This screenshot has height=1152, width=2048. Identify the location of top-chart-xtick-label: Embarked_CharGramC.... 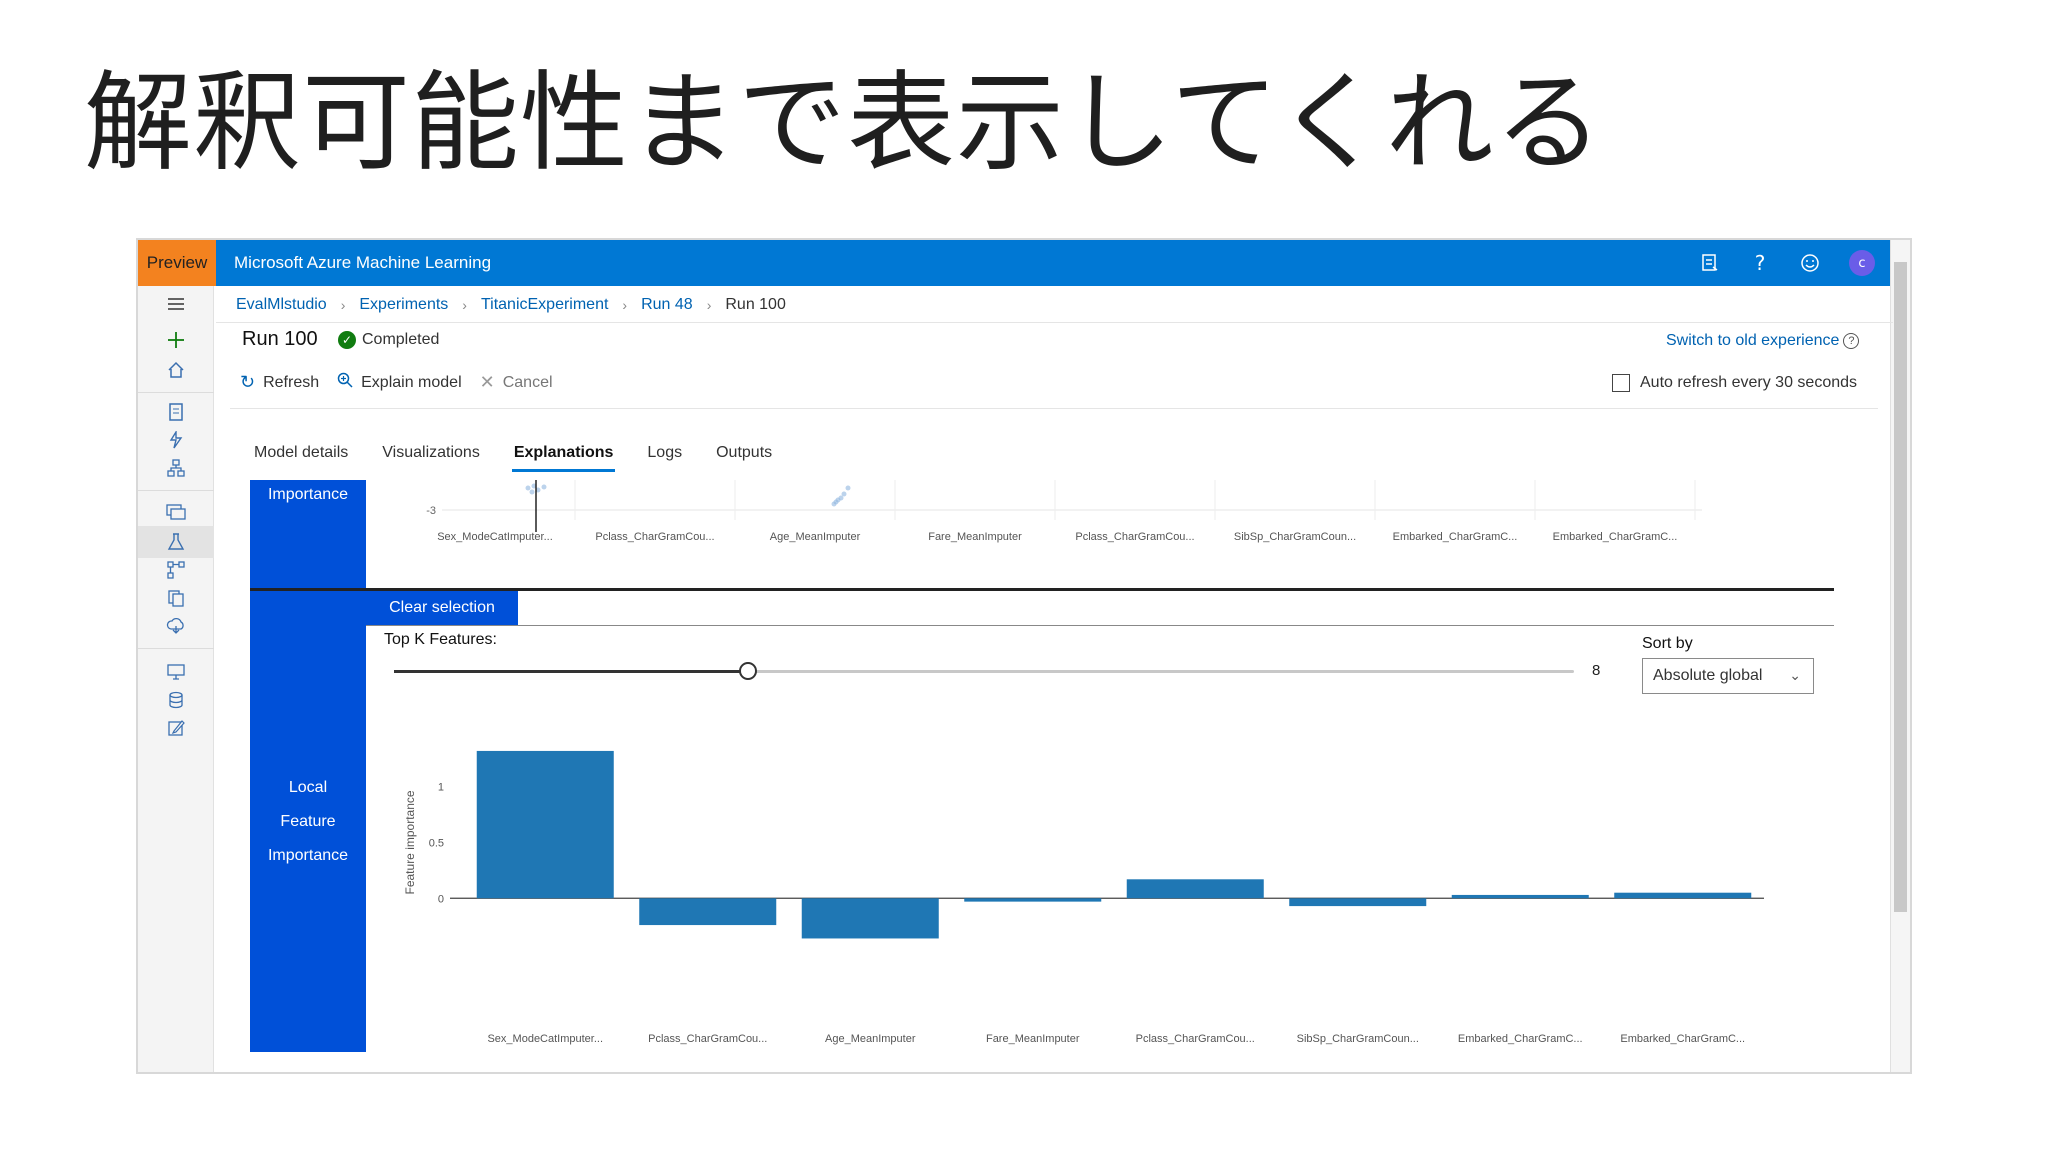
(1615, 537).